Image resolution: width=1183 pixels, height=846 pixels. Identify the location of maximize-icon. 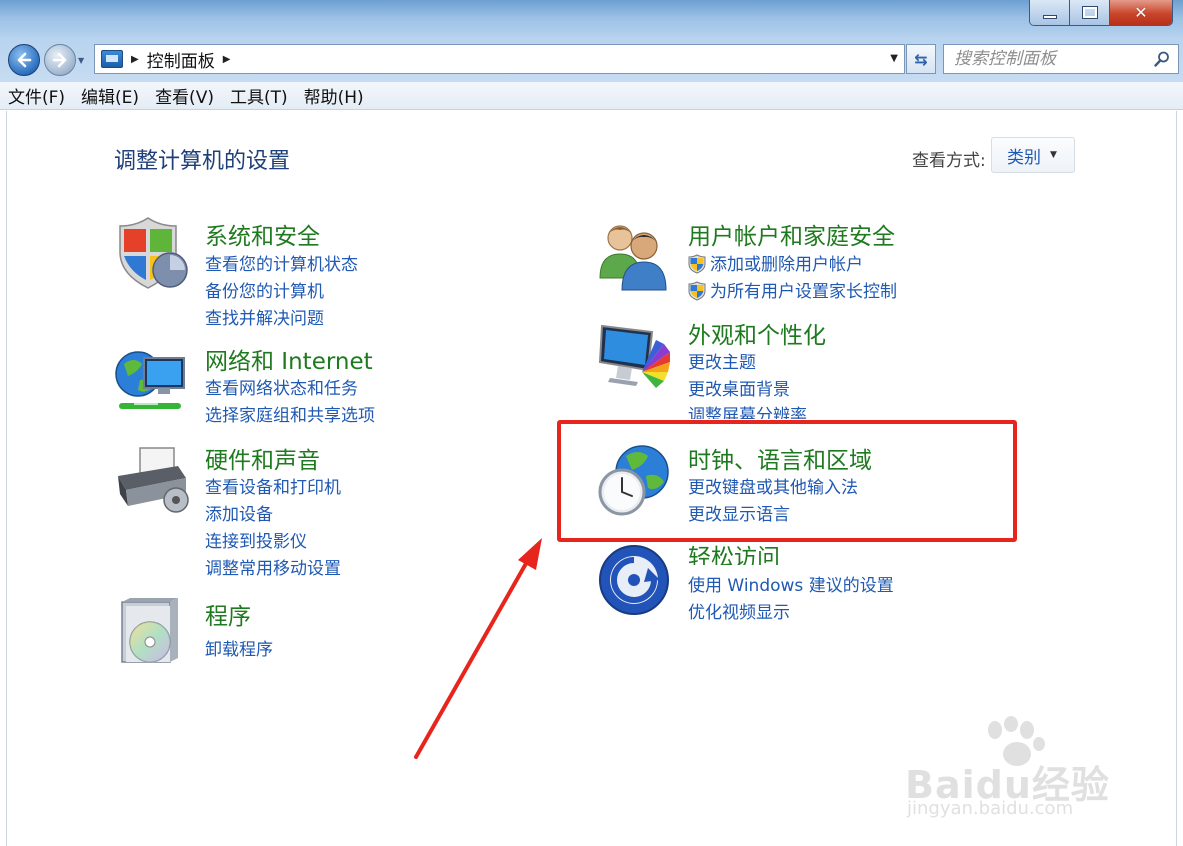
(1089, 12).